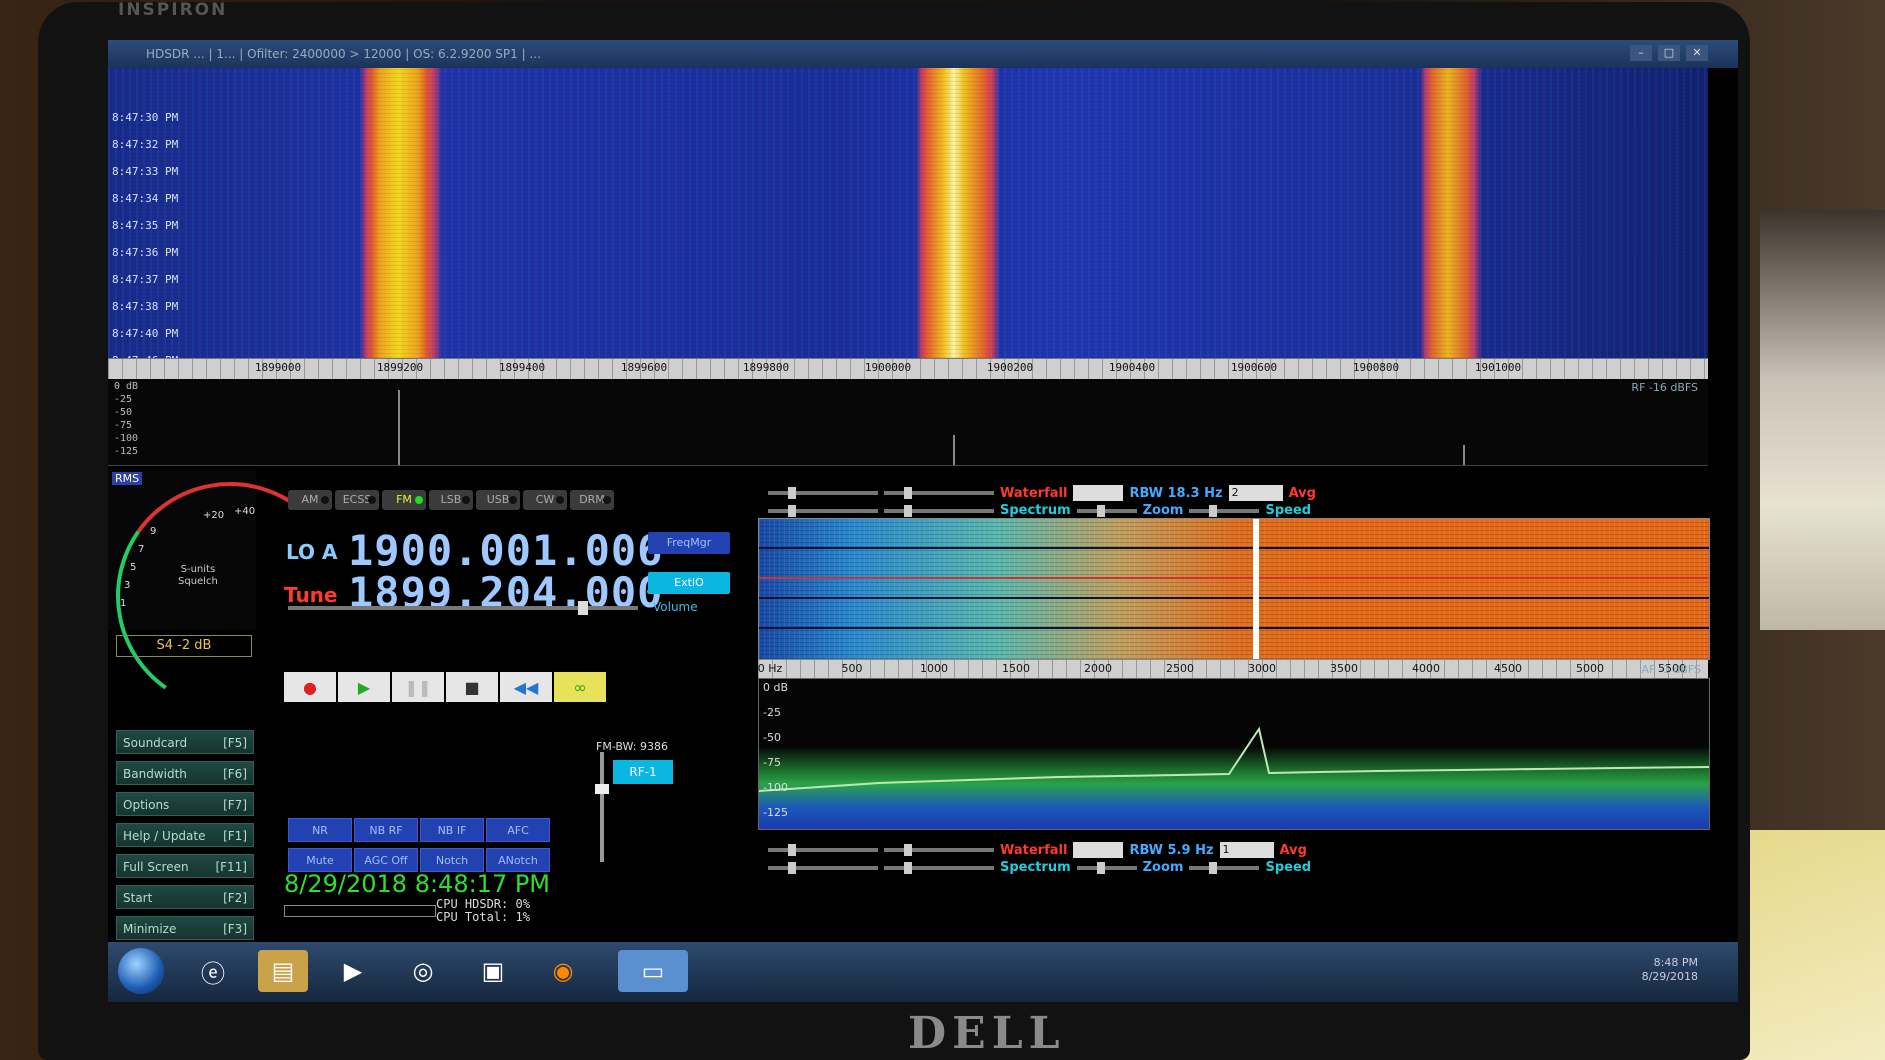 The height and width of the screenshot is (1060, 1885). Describe the element at coordinates (1176, 493) in the screenshot. I see `rbw-label: RBW 18.3 Hz` at that location.